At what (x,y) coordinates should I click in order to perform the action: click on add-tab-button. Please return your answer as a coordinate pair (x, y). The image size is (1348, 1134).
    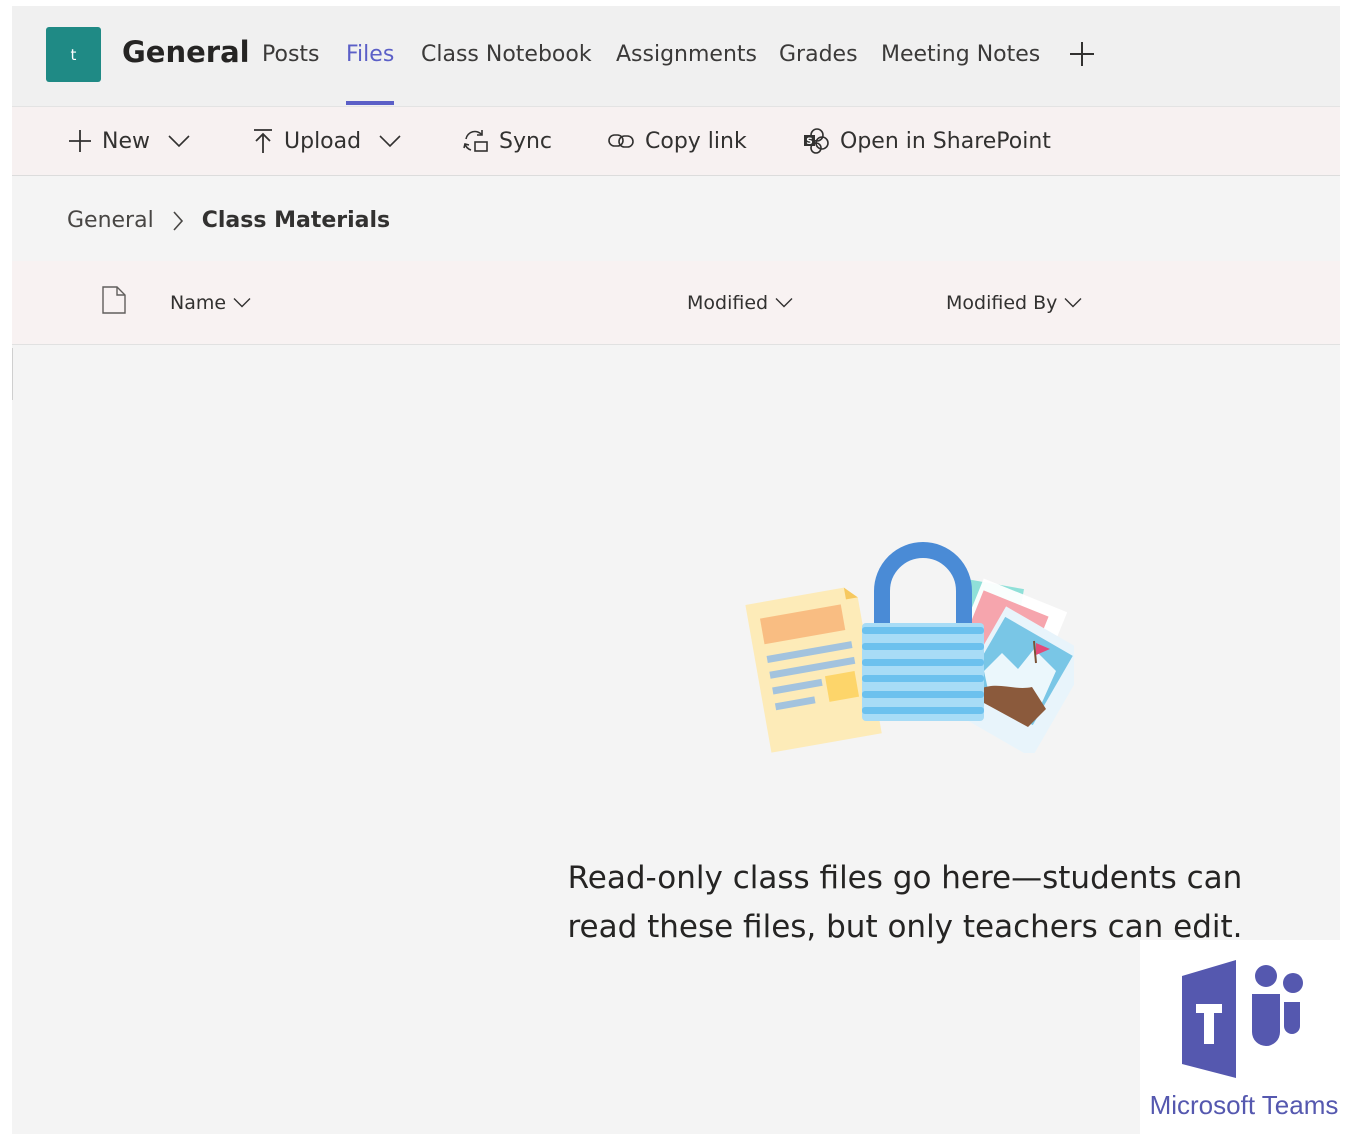
    Looking at the image, I should click on (1082, 54).